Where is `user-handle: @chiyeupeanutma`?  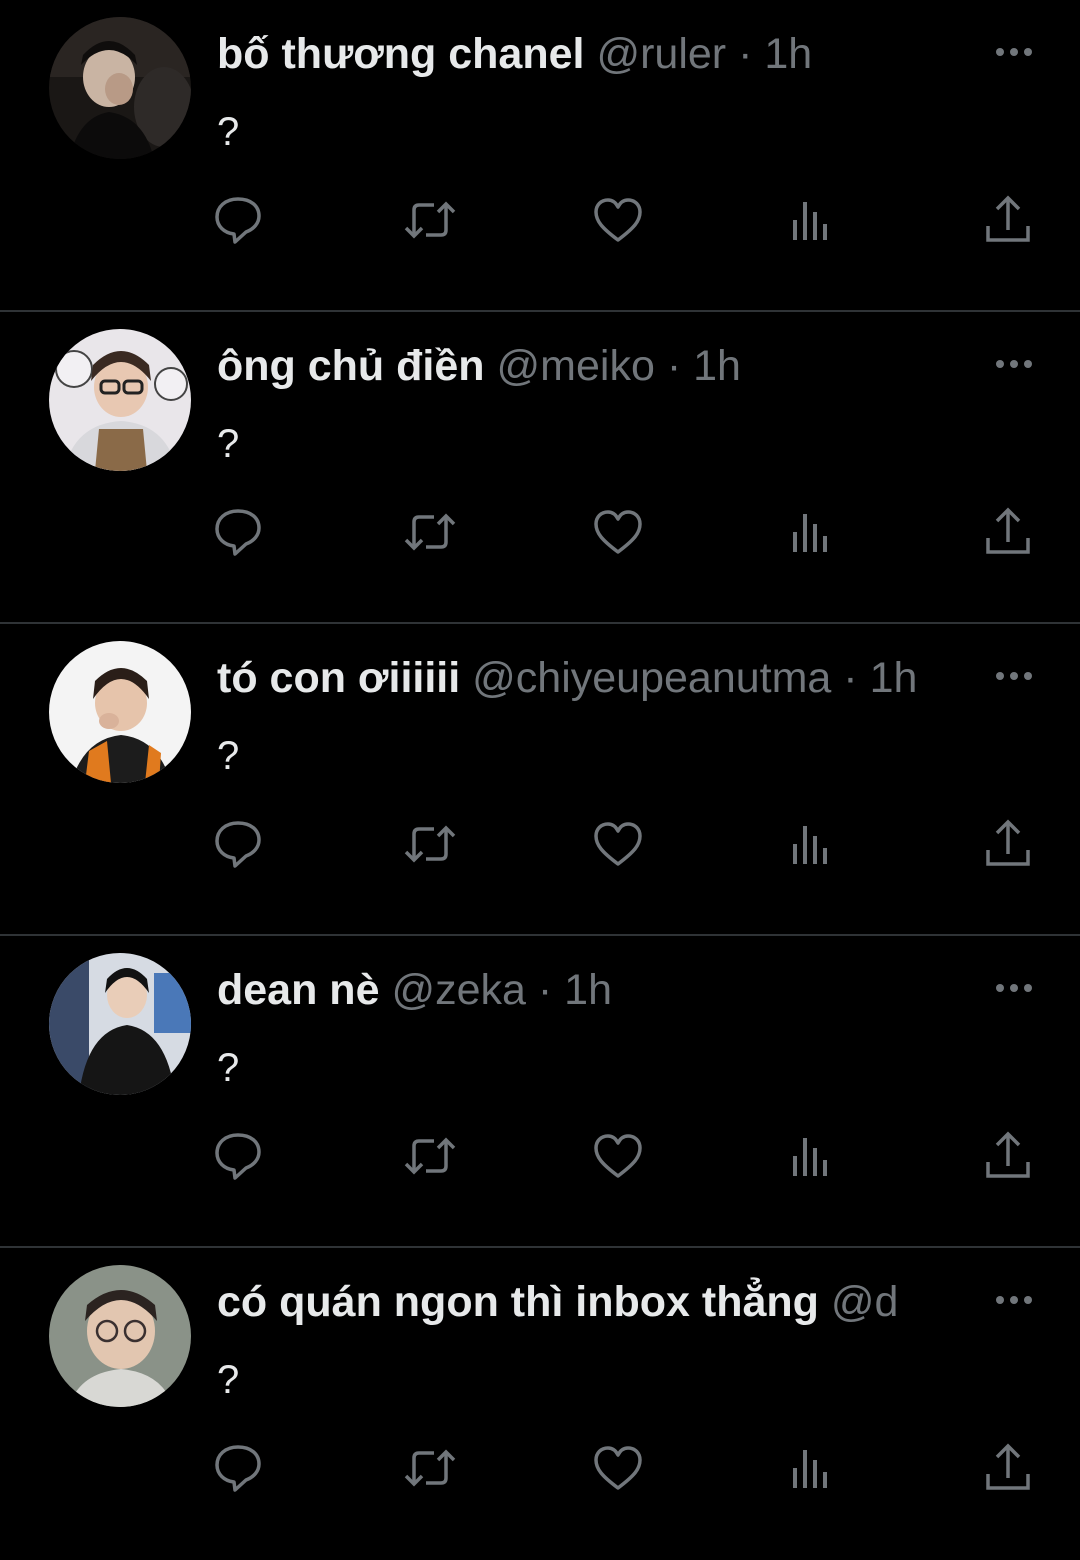 user-handle: @chiyeupeanutma is located at coordinates (651, 678).